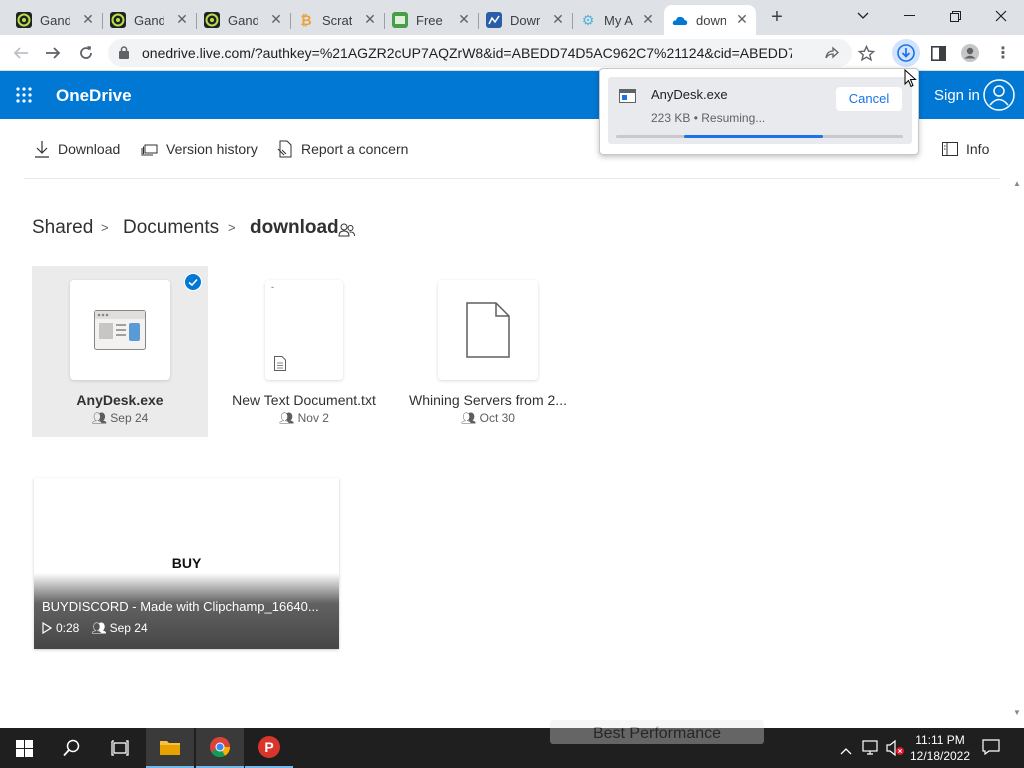 Image resolution: width=1024 pixels, height=768 pixels. I want to click on file-tile-anydesk: AnyDesk.exe 👥︎ Sep 24, so click(120, 351).